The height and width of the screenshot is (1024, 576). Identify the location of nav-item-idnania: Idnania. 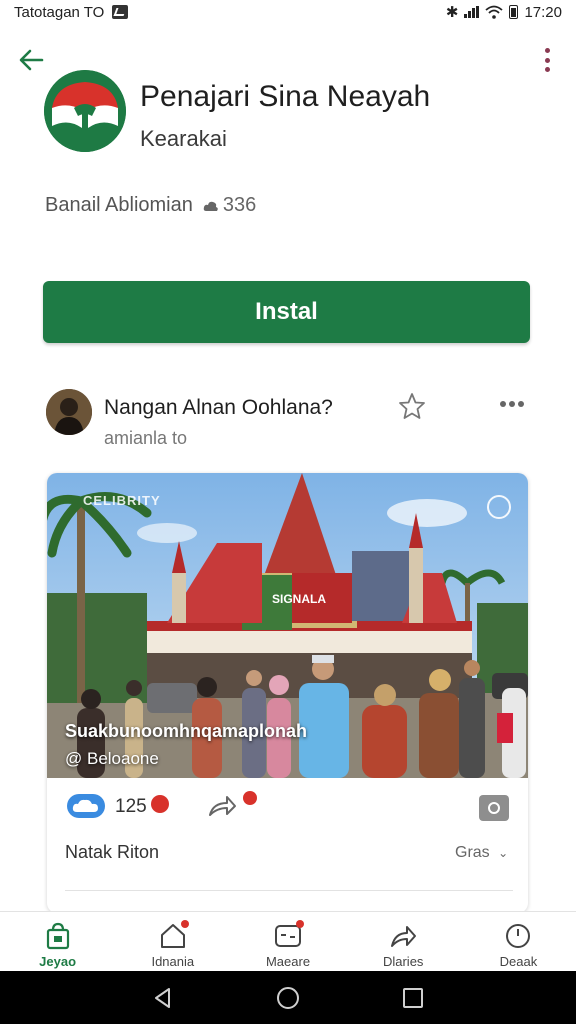
(172, 941).